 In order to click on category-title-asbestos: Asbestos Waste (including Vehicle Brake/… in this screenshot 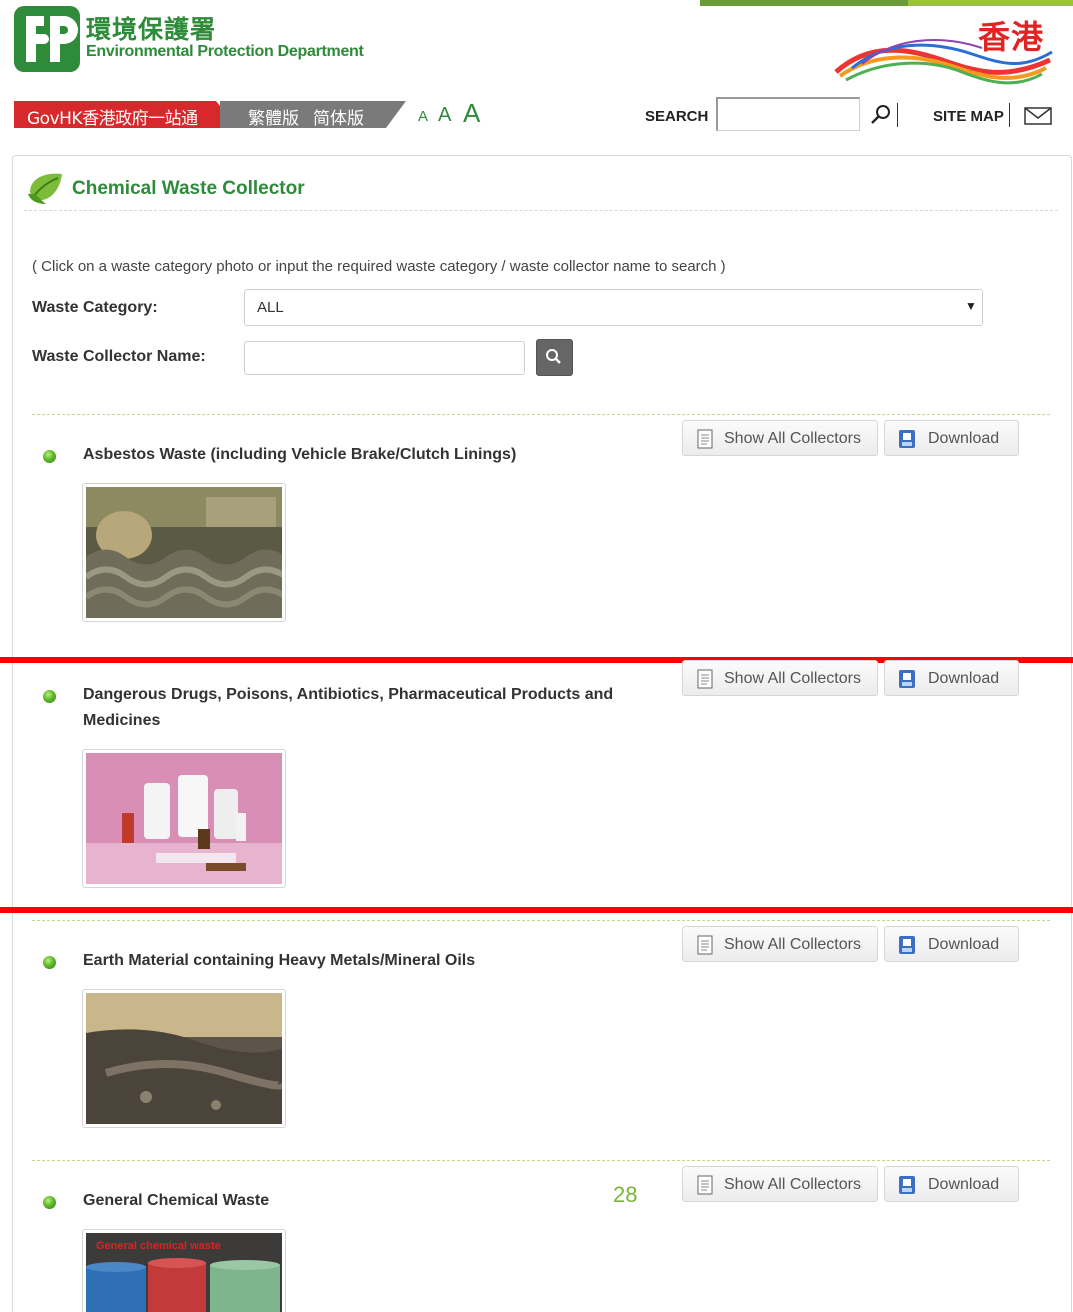, I will do `click(299, 455)`.